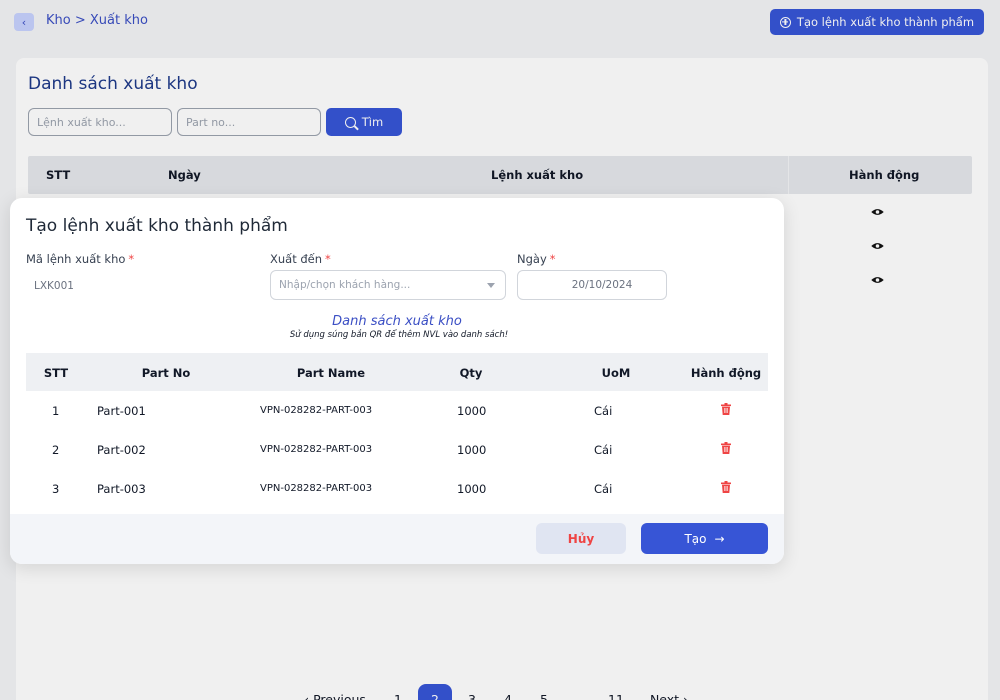  Describe the element at coordinates (491, 285) in the screenshot. I see `chevron-down-icon` at that location.